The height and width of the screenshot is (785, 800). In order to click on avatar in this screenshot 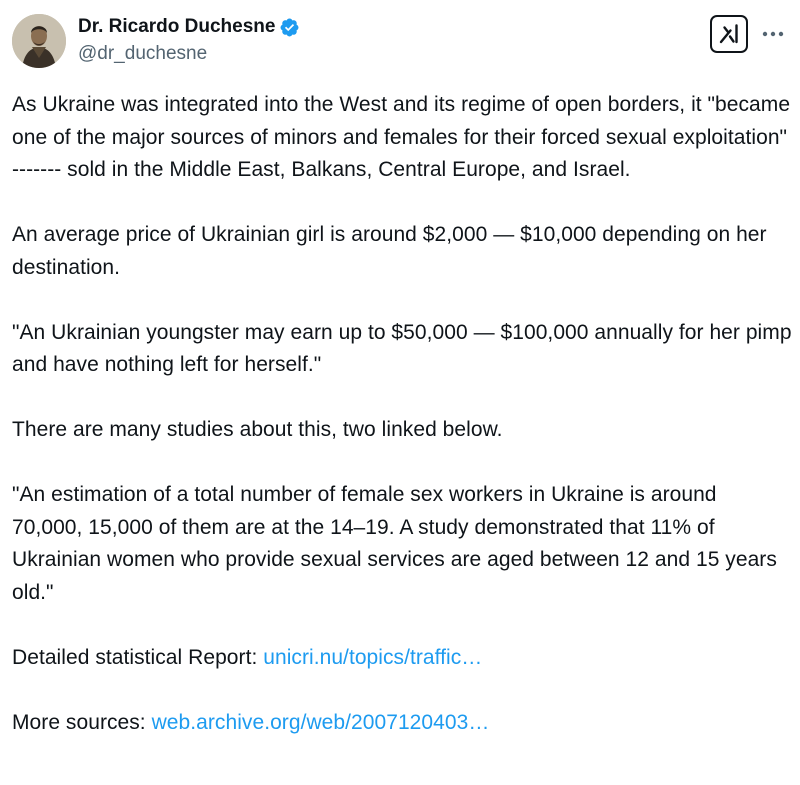, I will do `click(39, 41)`.